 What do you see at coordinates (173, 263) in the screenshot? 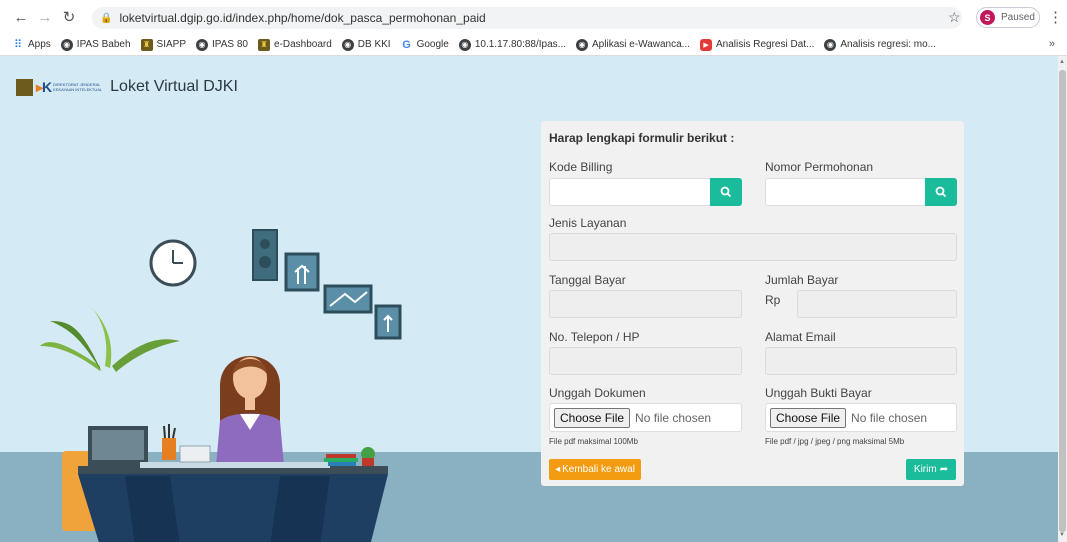
I see `clock-icon` at bounding box center [173, 263].